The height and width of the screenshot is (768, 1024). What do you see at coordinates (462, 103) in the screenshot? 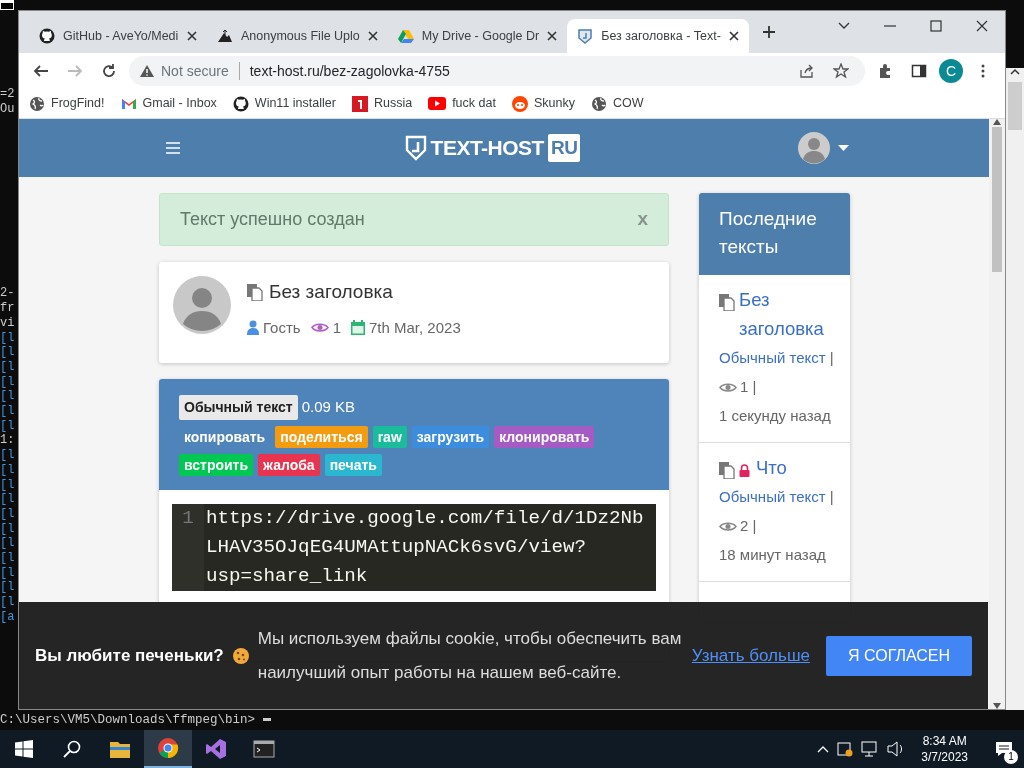
I see `bookmark-link: fuck dat` at bounding box center [462, 103].